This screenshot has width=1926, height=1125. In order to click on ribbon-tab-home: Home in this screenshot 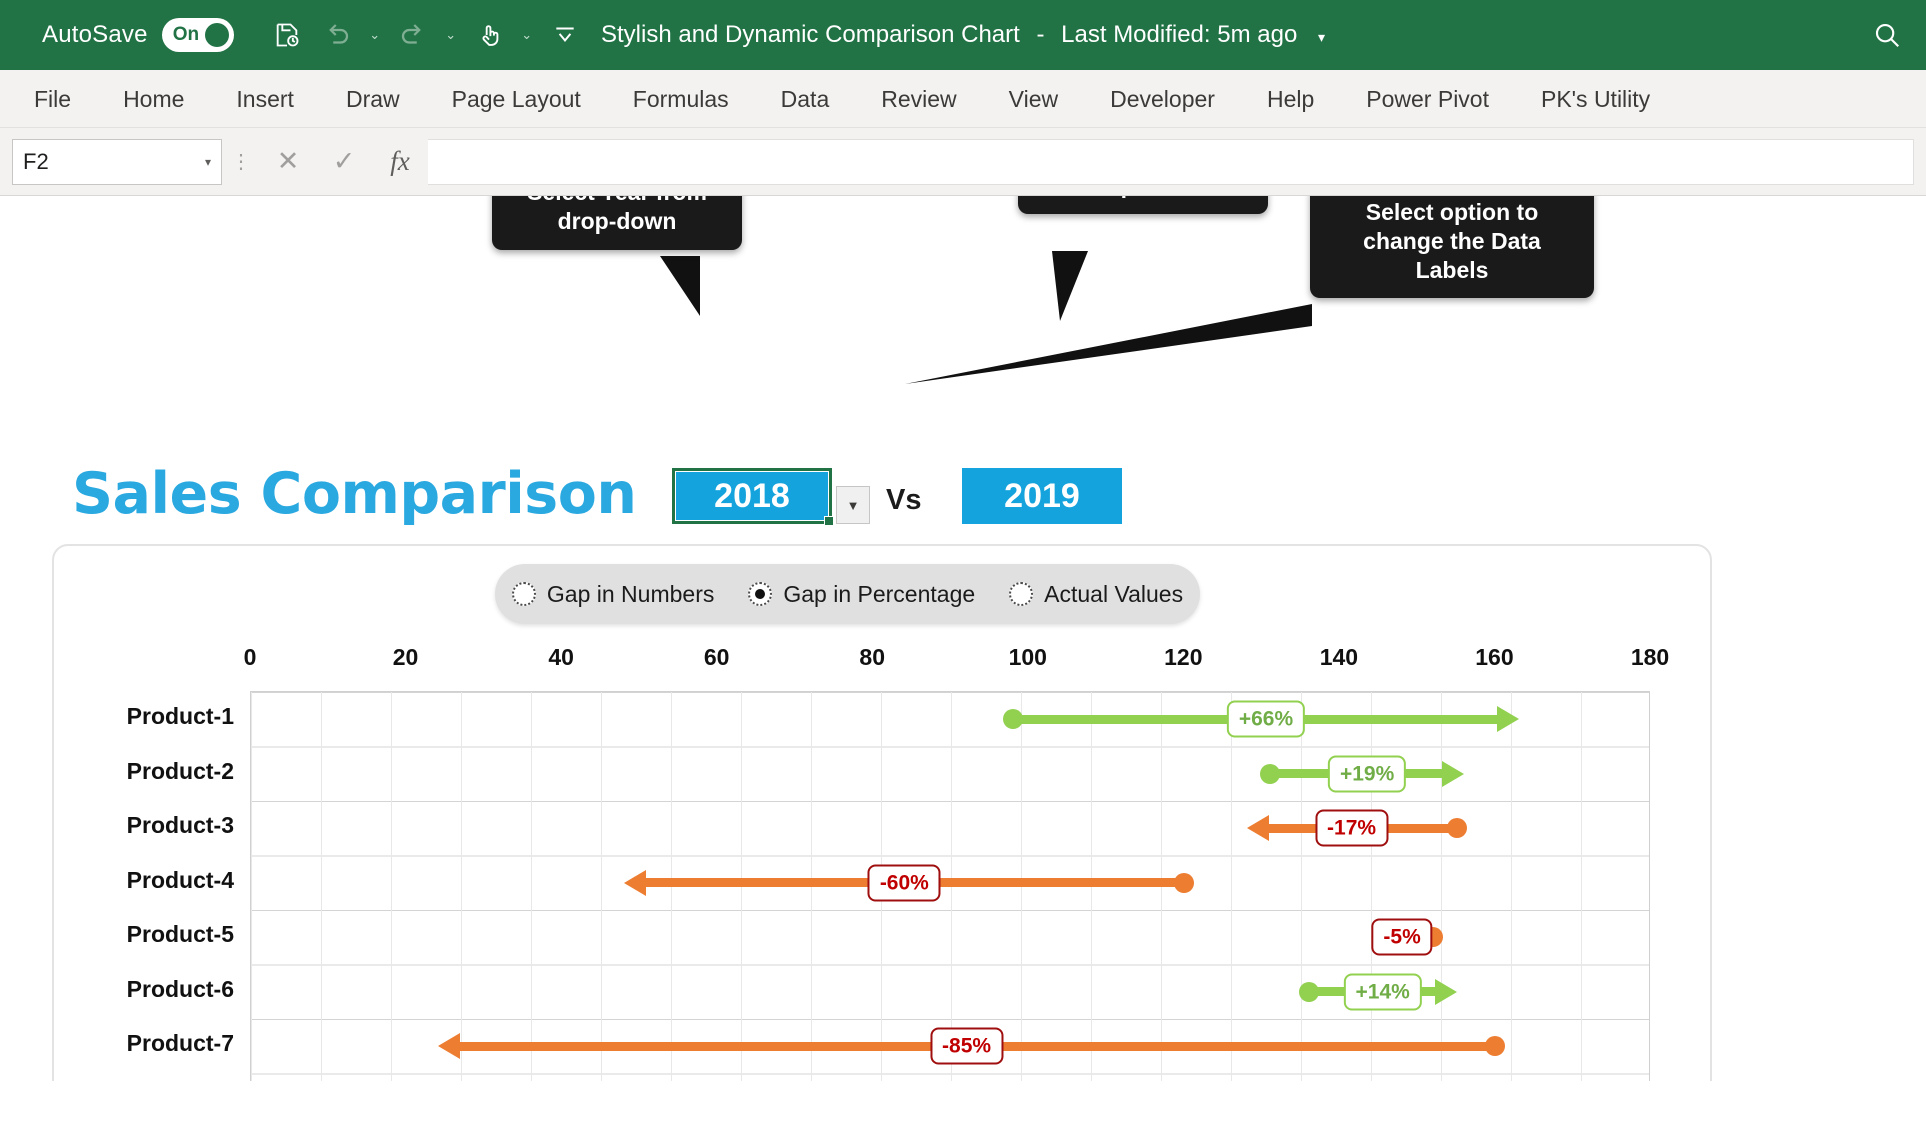, I will do `click(153, 99)`.